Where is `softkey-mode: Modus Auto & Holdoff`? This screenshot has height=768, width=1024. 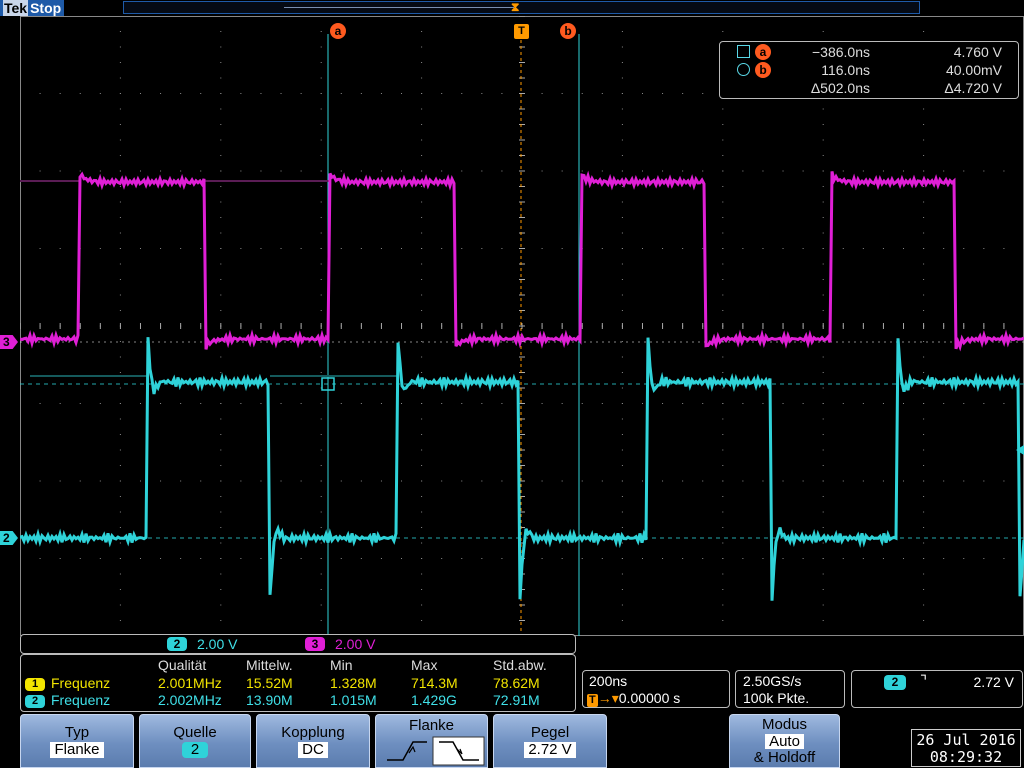 softkey-mode: Modus Auto & Holdoff is located at coordinates (784, 741).